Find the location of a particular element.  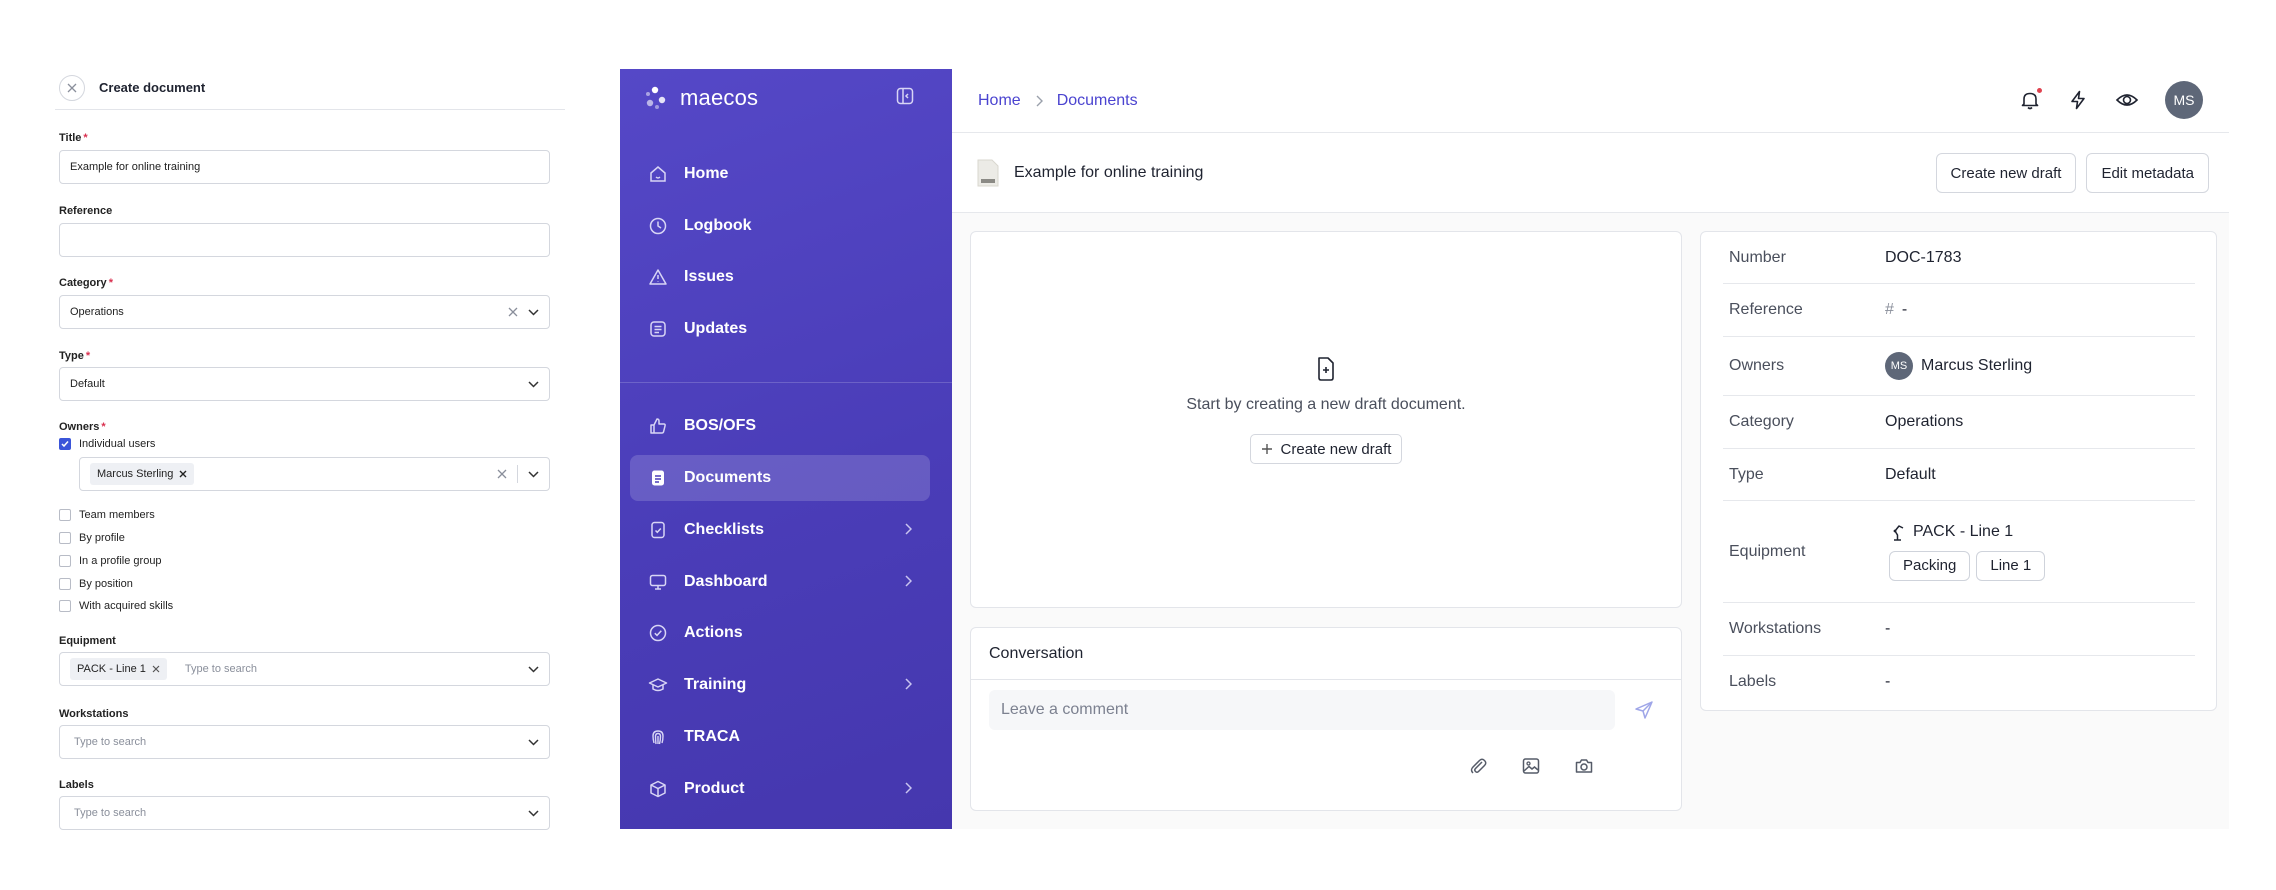

hash-icon: # is located at coordinates (1889, 309).